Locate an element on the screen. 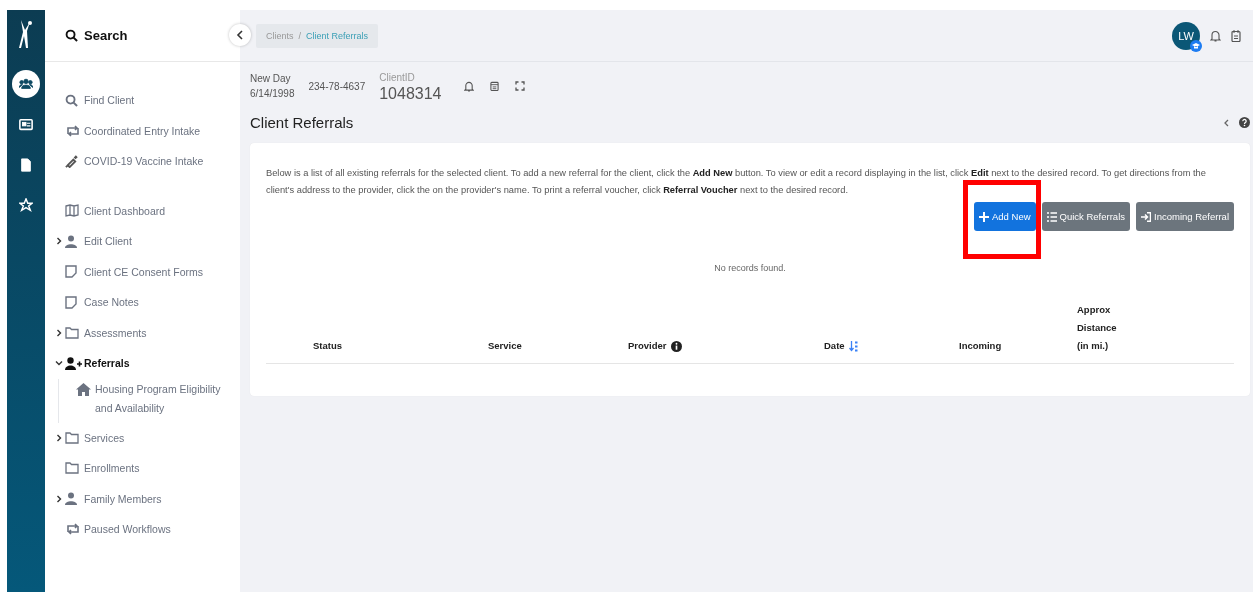 The image size is (1253, 592). house-icon is located at coordinates (83, 389).